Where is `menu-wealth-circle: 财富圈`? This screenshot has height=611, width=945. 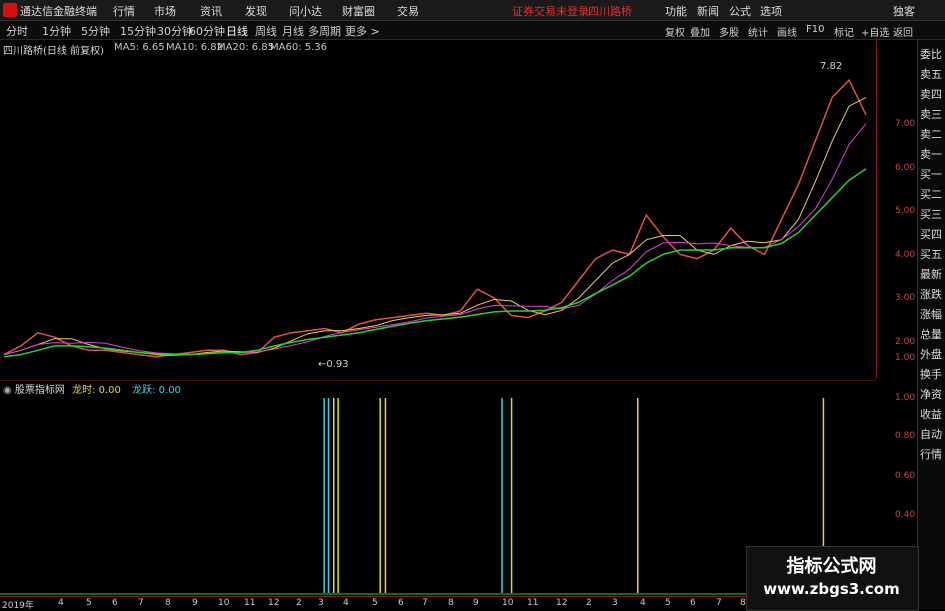 menu-wealth-circle: 财富圈 is located at coordinates (358, 11).